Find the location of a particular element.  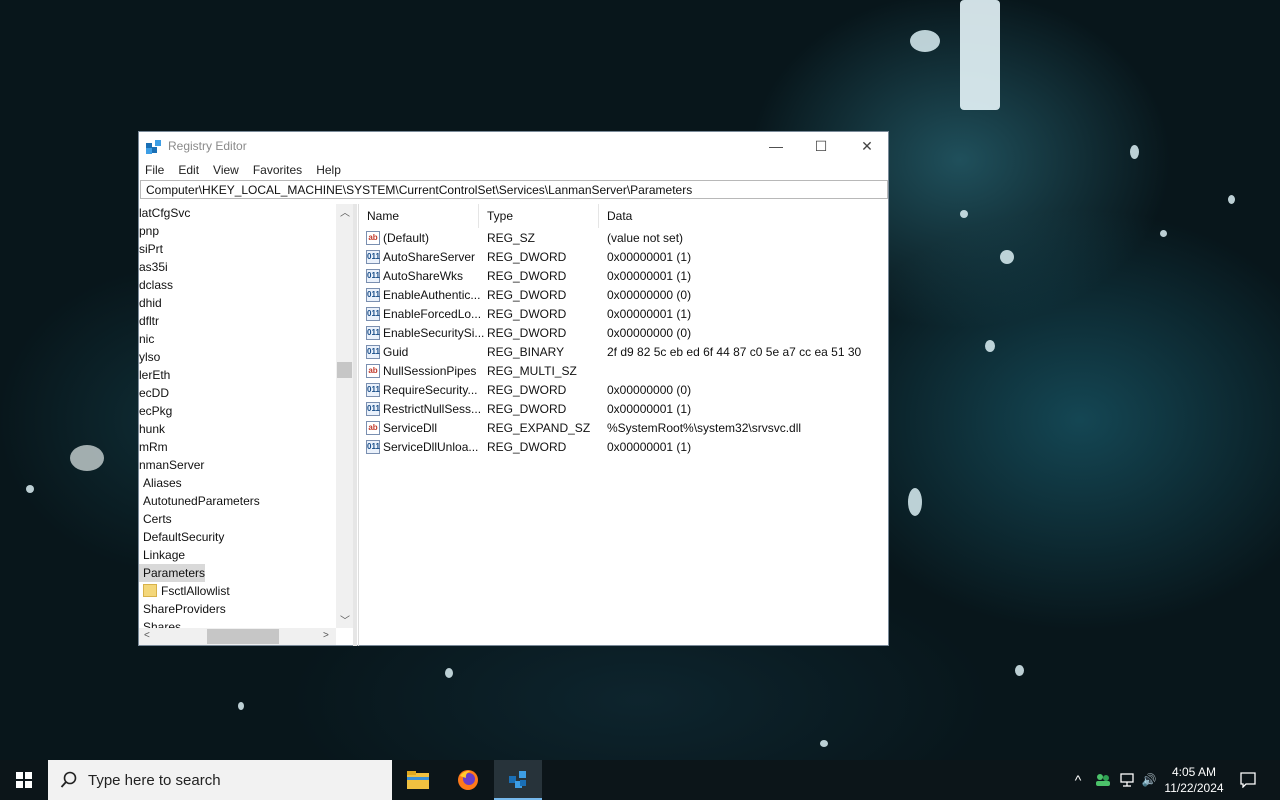

show-hidden-icons-button: ^ is located at coordinates (1078, 780).